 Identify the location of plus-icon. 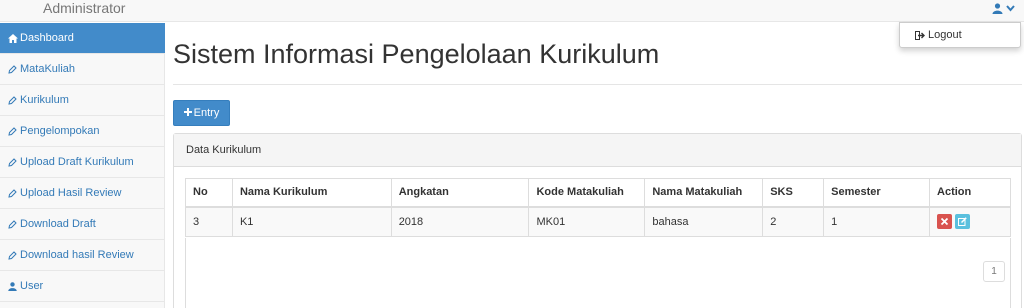
(187, 112).